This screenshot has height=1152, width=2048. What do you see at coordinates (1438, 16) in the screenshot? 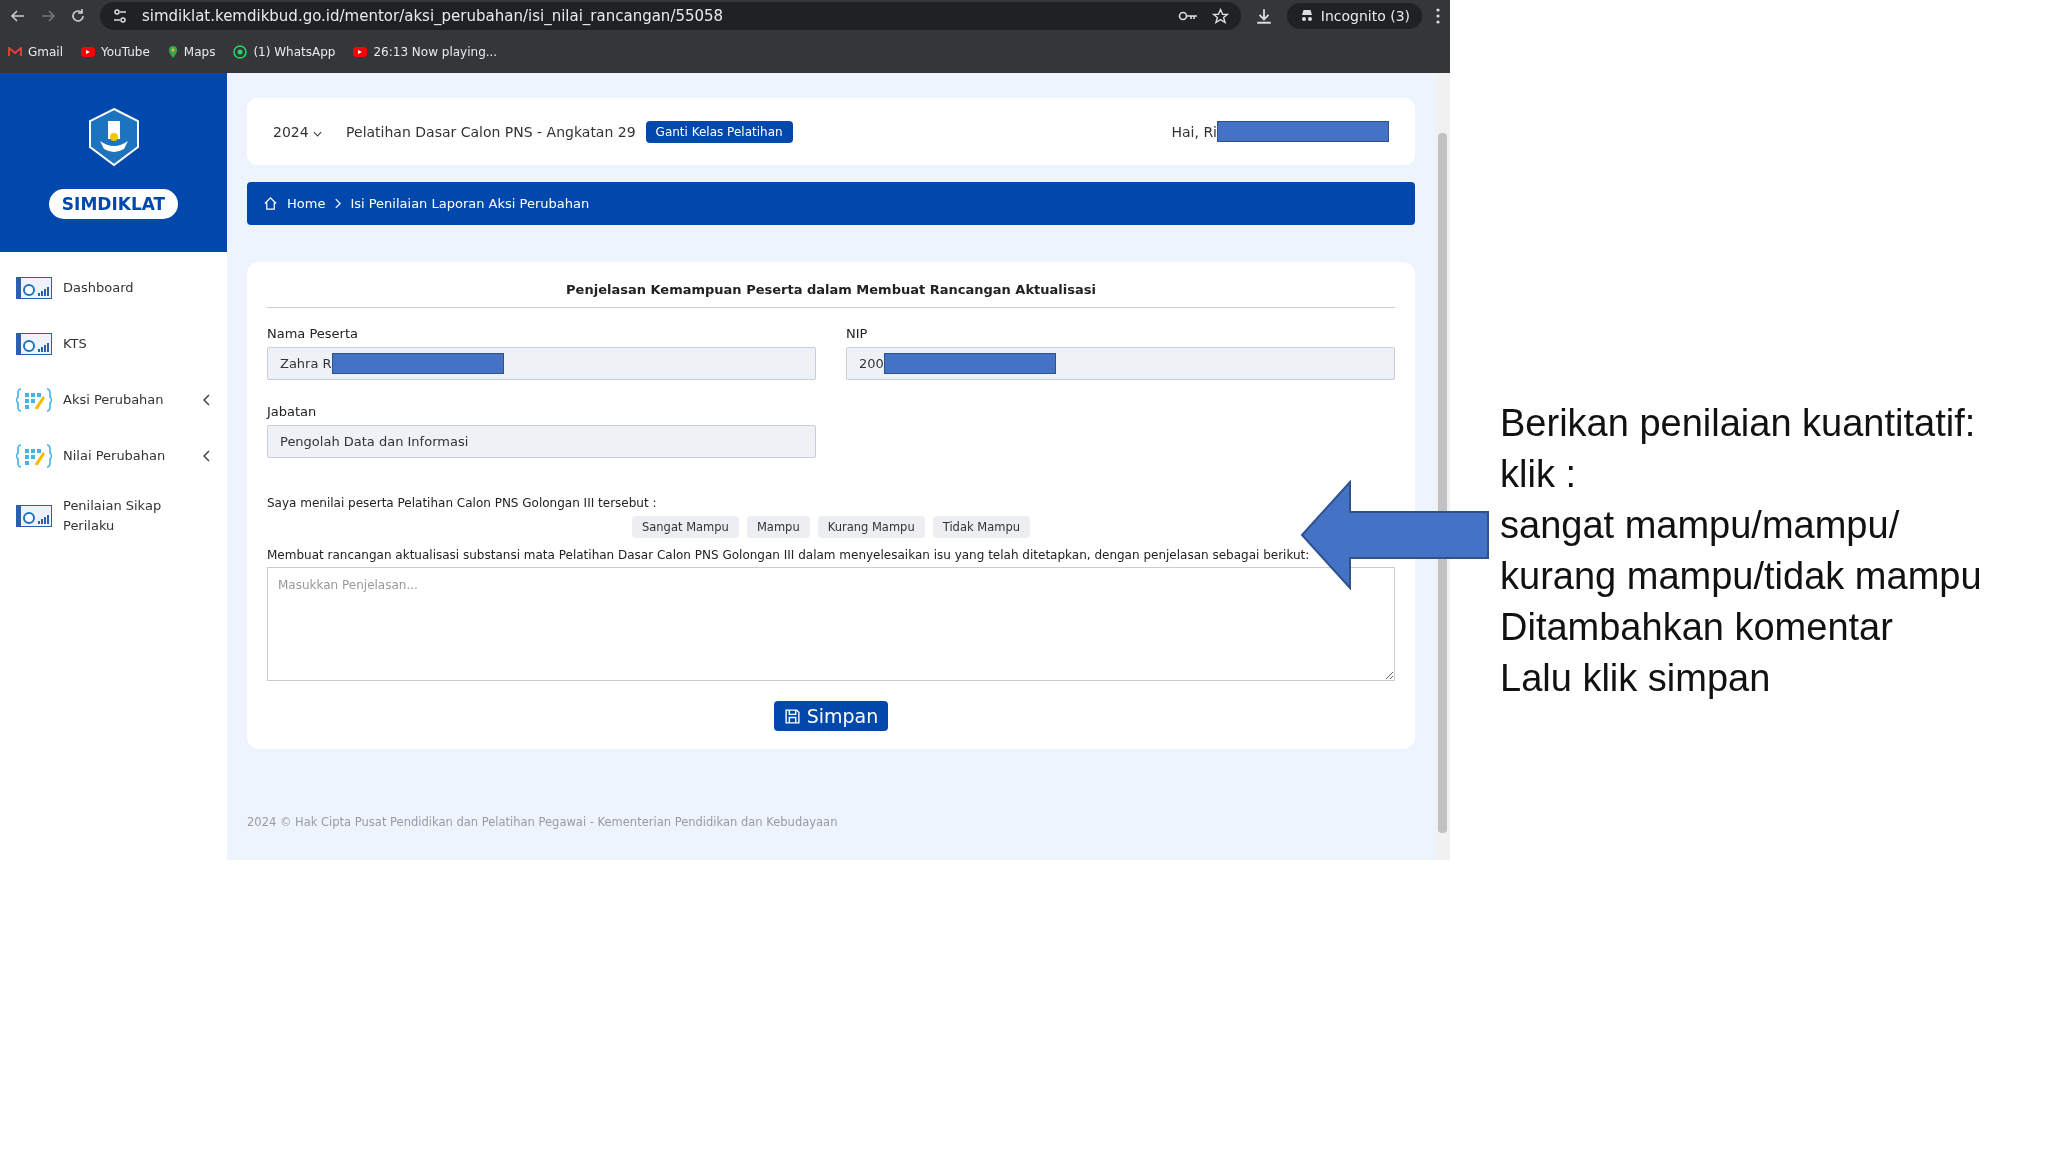
I see `menu-icon` at bounding box center [1438, 16].